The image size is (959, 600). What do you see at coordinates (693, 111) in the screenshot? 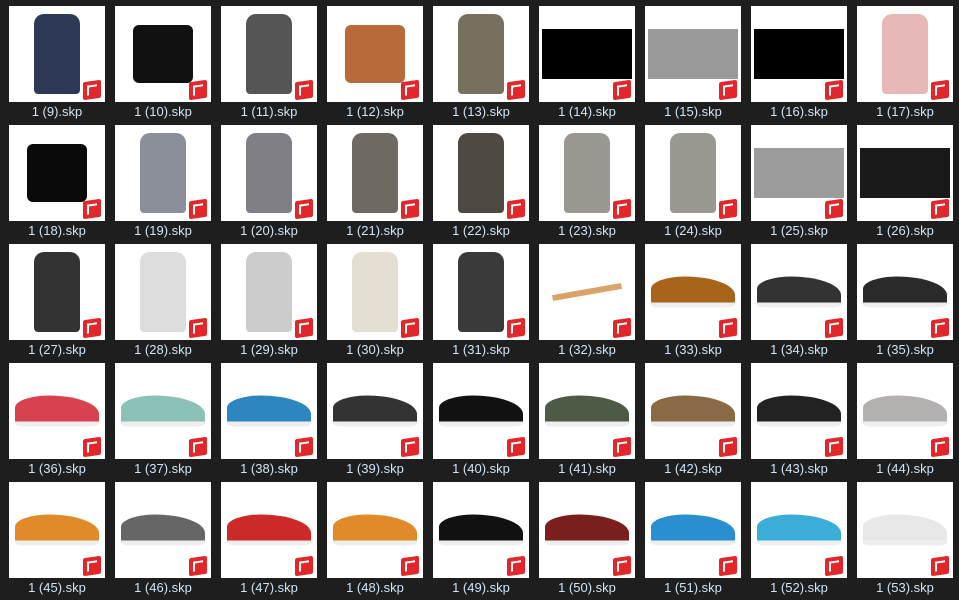
I see `file-name: 1 (15).skp` at bounding box center [693, 111].